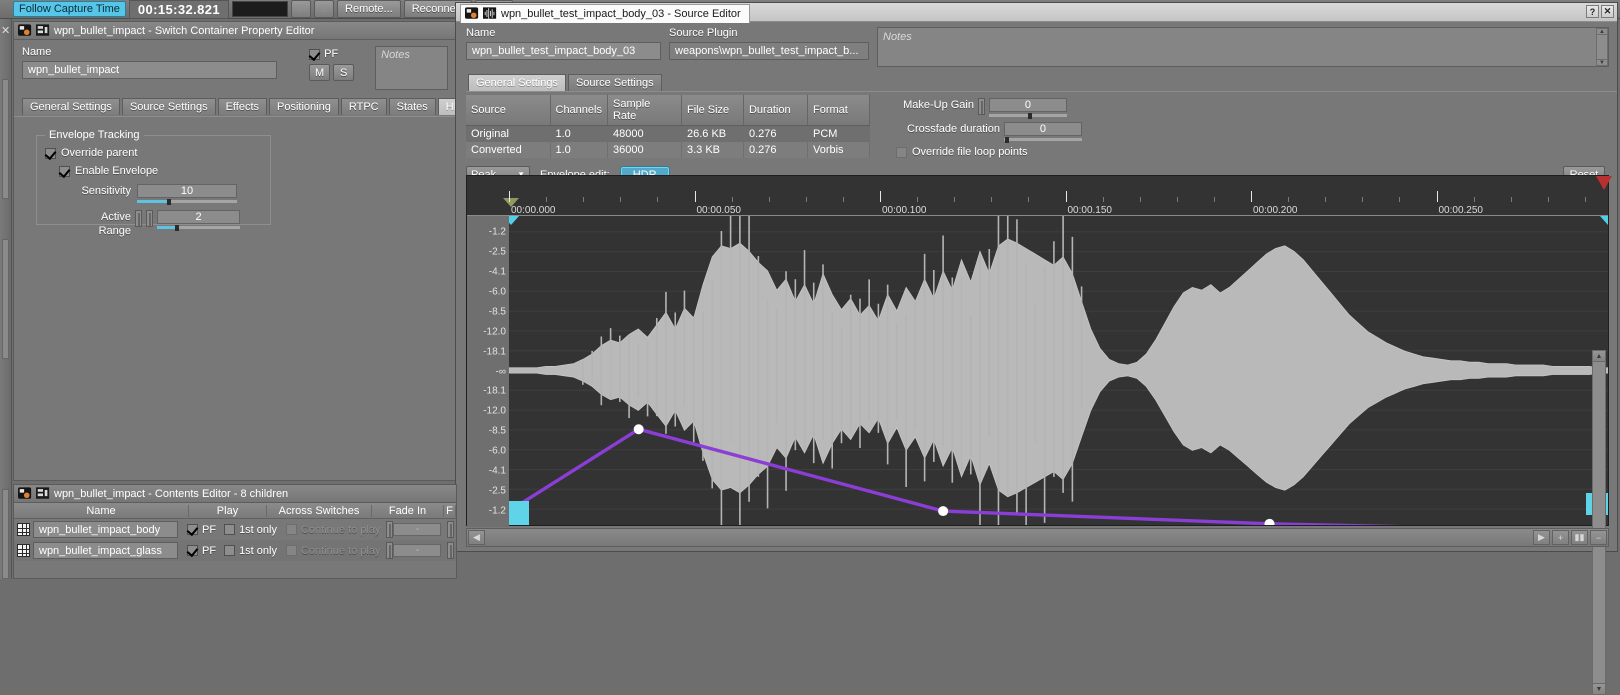 The height and width of the screenshot is (695, 1620). I want to click on crossfade-duration-knob, so click(1006, 140).